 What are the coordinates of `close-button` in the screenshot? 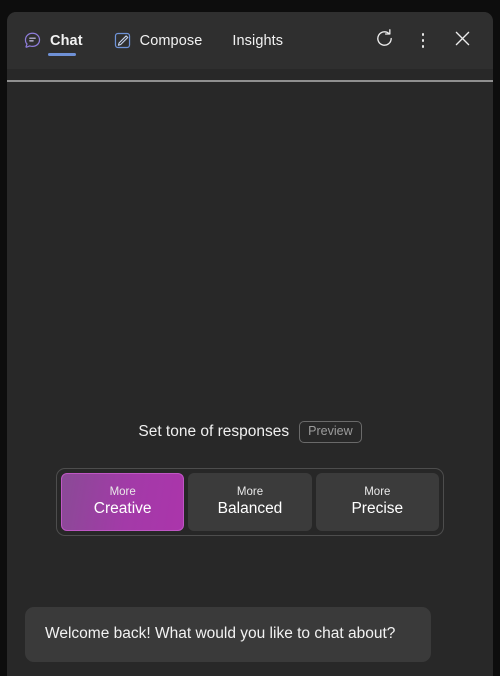 It's located at (462, 41).